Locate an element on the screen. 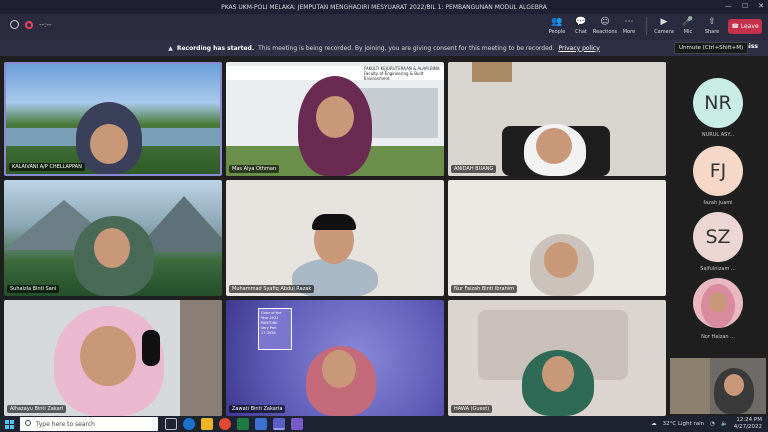 The image size is (768, 432). avatar is located at coordinates (718, 303).